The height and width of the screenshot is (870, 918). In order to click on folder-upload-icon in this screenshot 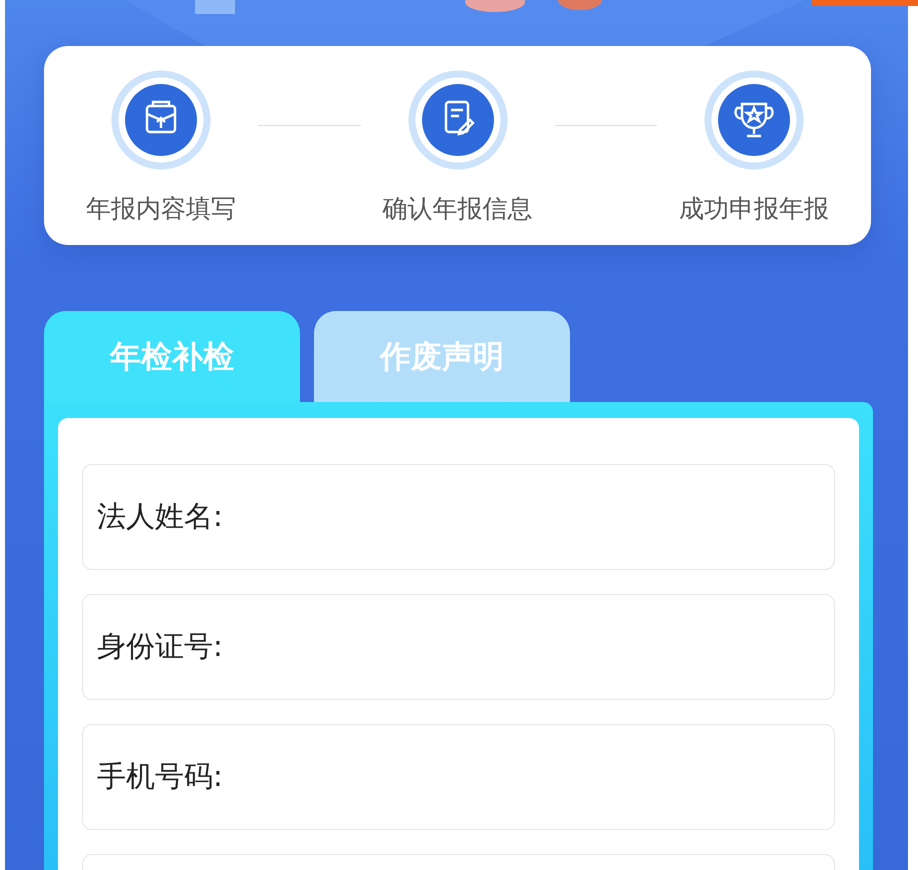, I will do `click(161, 120)`.